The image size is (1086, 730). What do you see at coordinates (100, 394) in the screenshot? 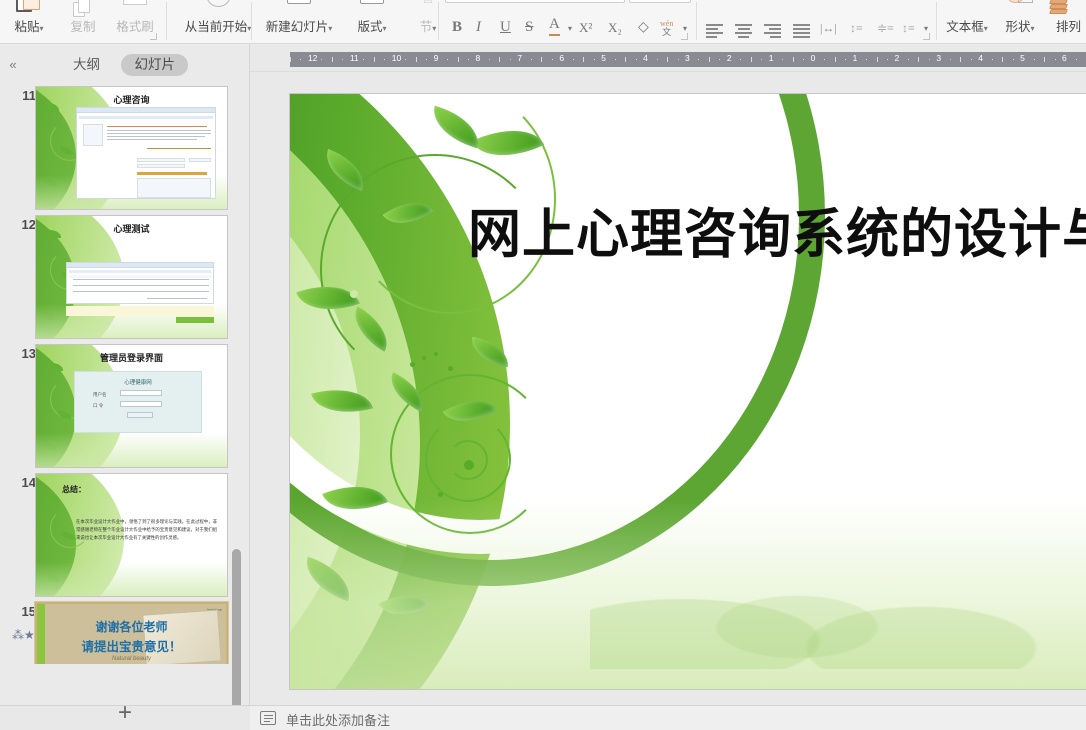
I see `login-field1-label: 用户名` at bounding box center [100, 394].